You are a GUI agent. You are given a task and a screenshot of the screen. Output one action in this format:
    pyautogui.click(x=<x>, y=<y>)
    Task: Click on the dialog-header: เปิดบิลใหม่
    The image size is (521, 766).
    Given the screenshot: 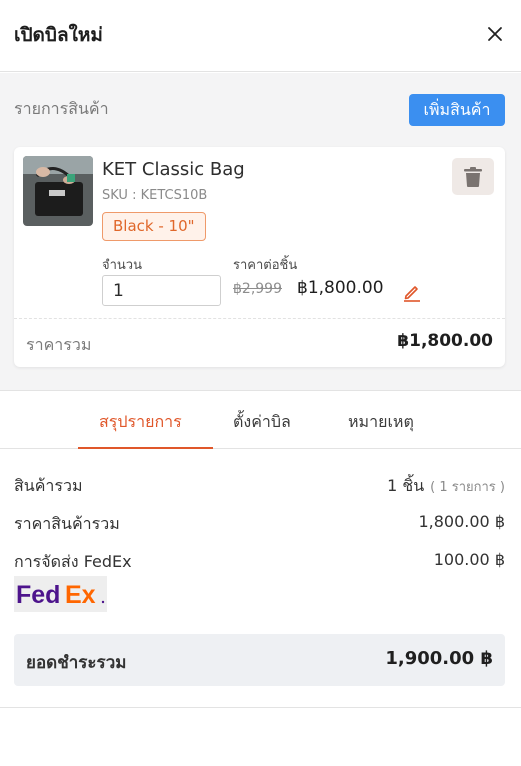 What is the action you would take?
    pyautogui.click(x=260, y=36)
    